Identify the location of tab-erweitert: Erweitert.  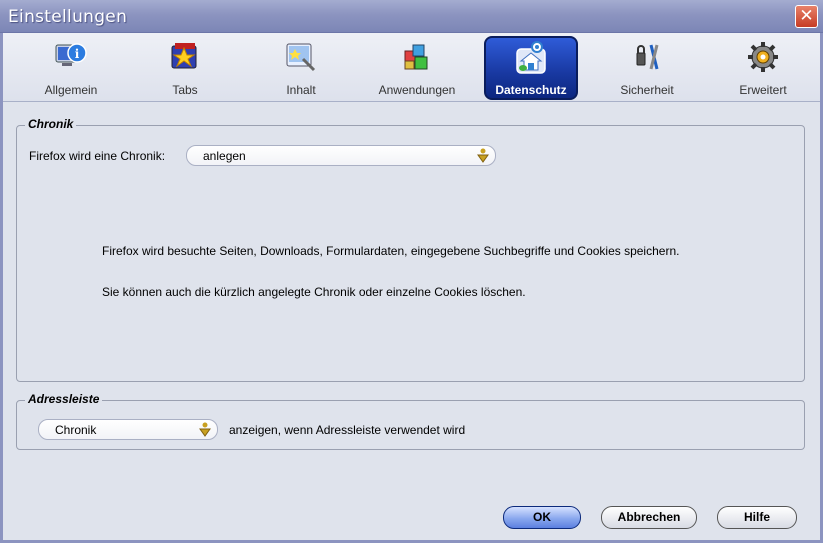
(763, 68).